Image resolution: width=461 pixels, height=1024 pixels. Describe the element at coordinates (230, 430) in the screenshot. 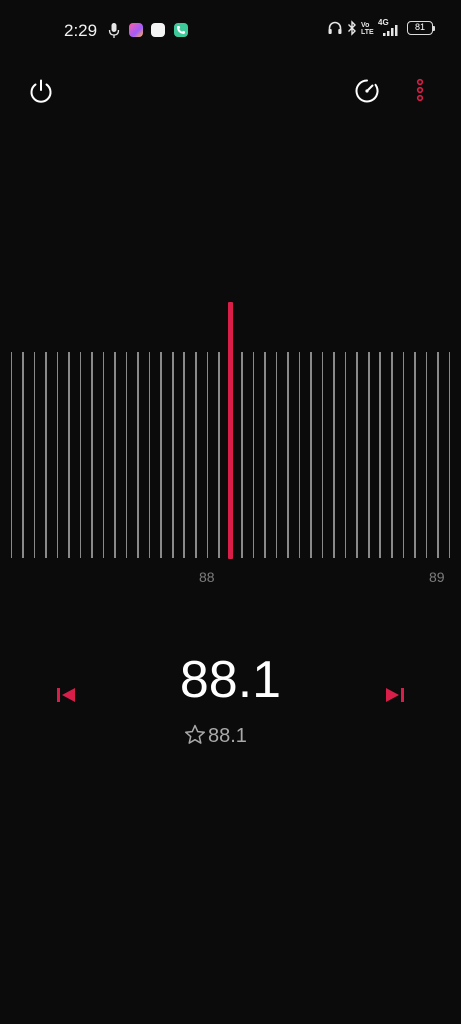

I see `tuning-needle` at that location.